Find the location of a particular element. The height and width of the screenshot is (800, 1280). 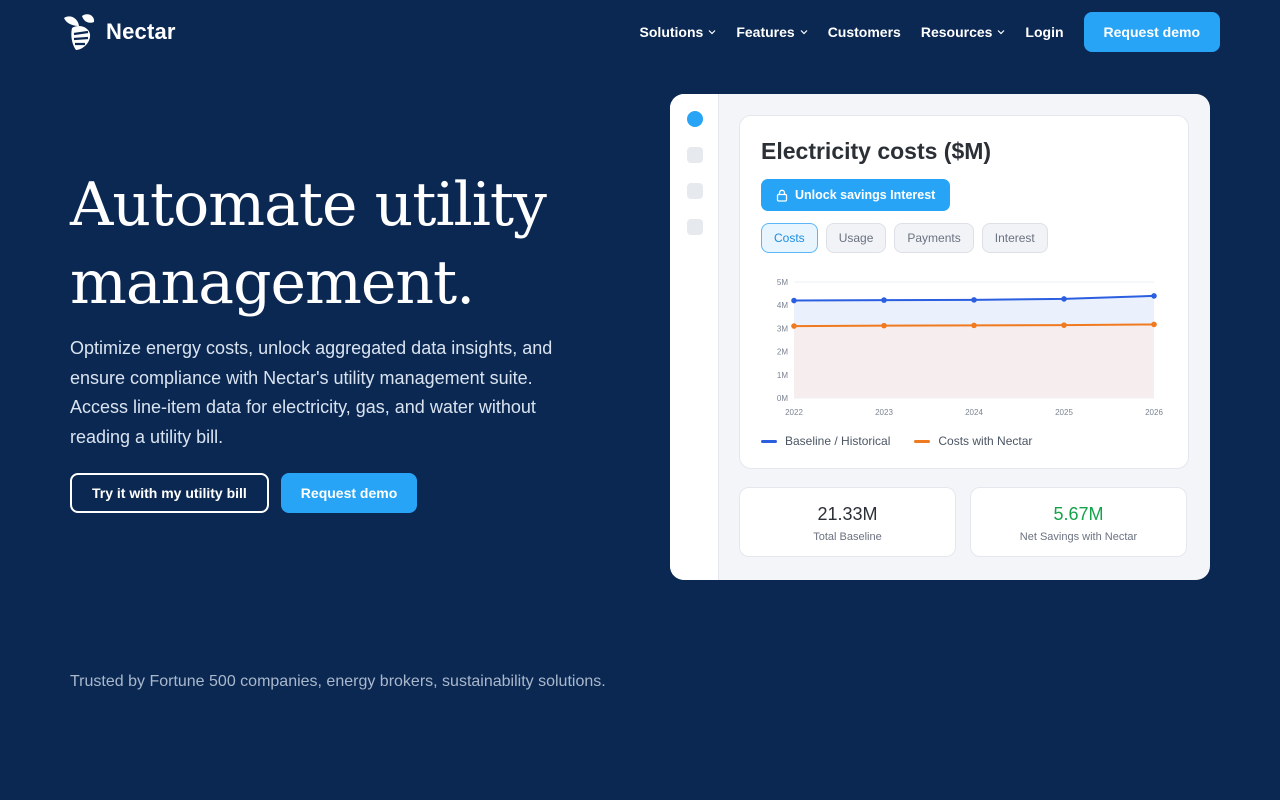

dashboard-sidebar is located at coordinates (694, 337).